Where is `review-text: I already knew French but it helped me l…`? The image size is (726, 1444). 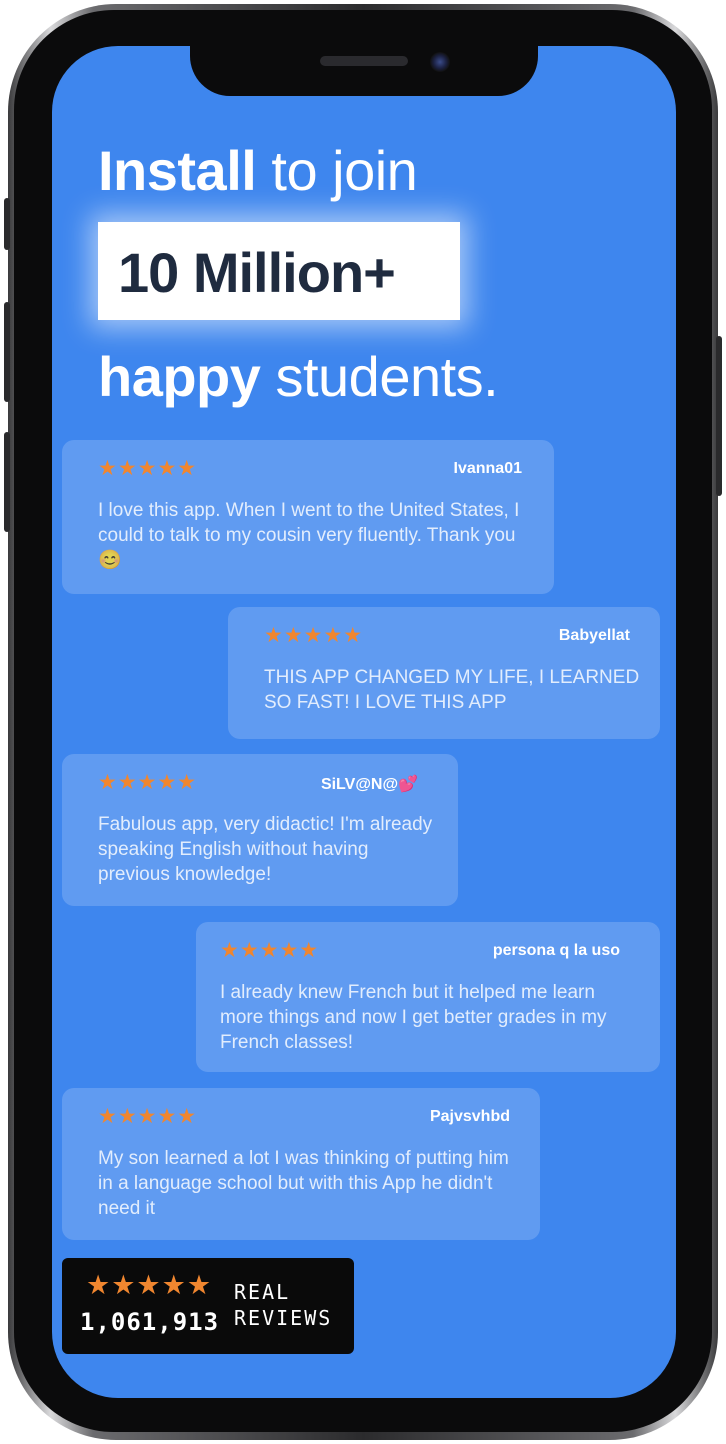 review-text: I already knew French but it helped me l… is located at coordinates (413, 1017).